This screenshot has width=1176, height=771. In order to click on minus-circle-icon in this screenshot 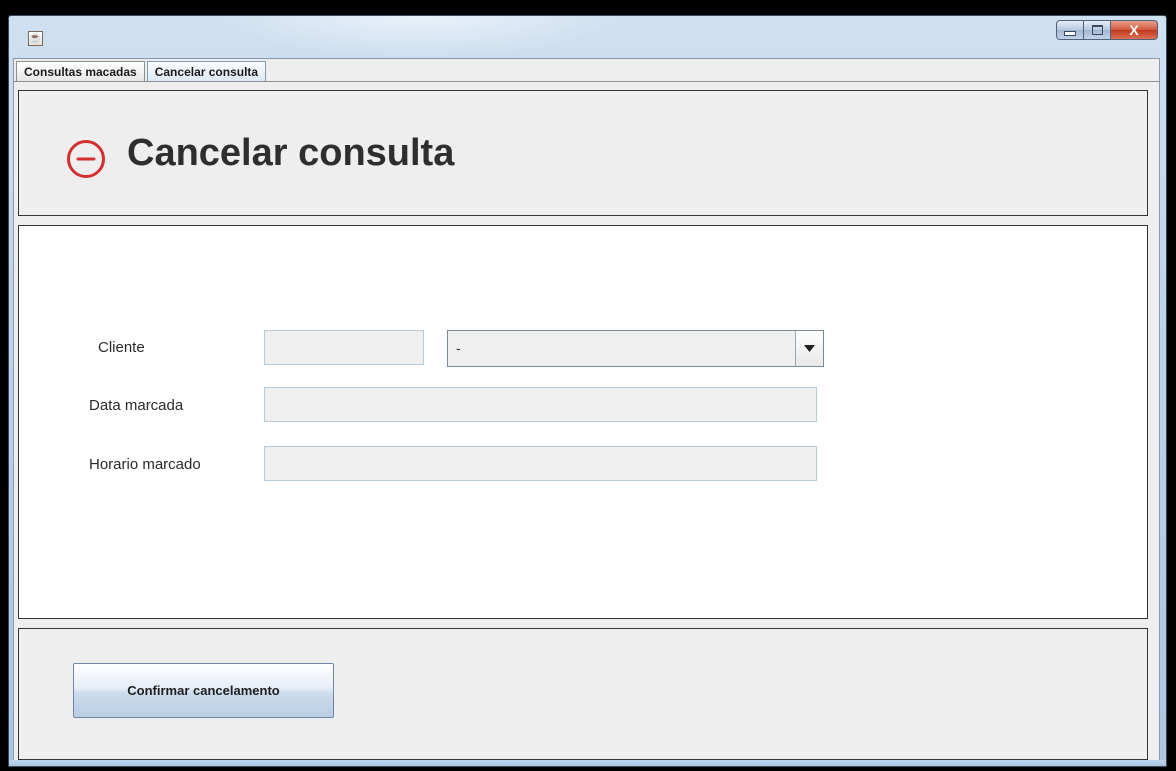, I will do `click(86, 159)`.